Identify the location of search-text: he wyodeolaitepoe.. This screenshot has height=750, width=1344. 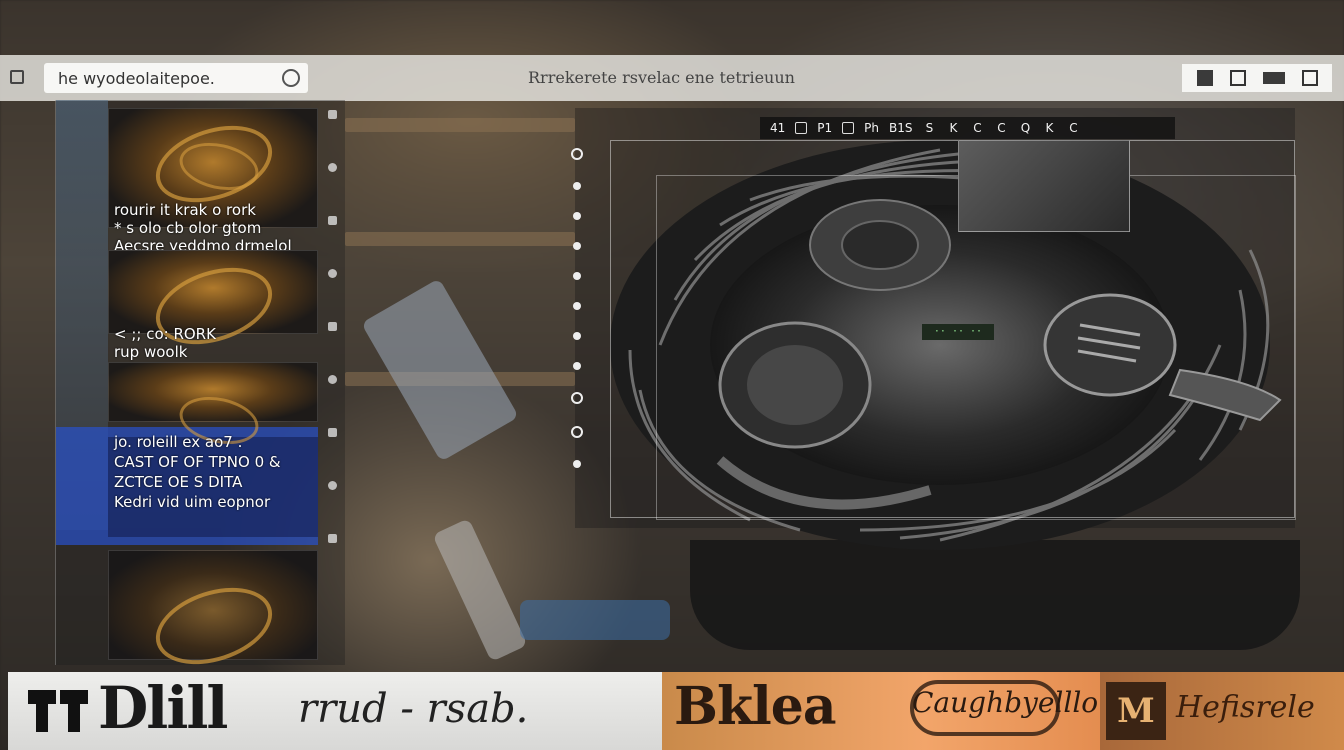
(136, 78).